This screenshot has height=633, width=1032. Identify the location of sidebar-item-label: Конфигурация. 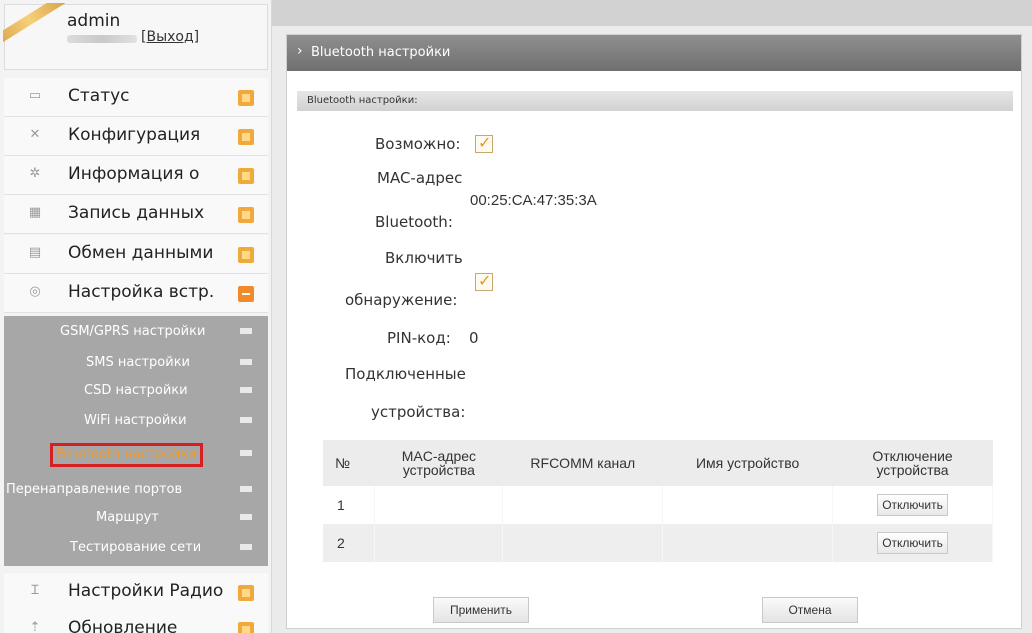
(134, 135).